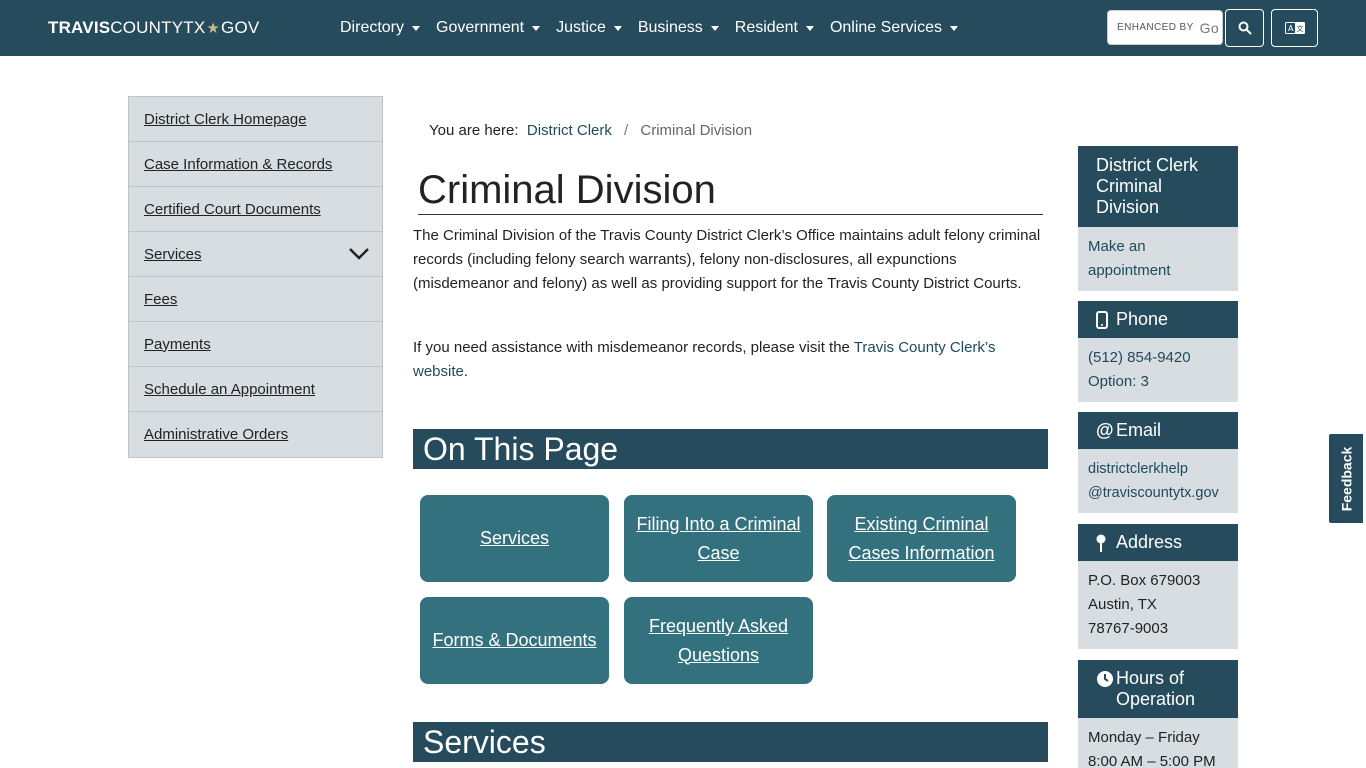  What do you see at coordinates (1105, 319) in the screenshot?
I see `phone-icon` at bounding box center [1105, 319].